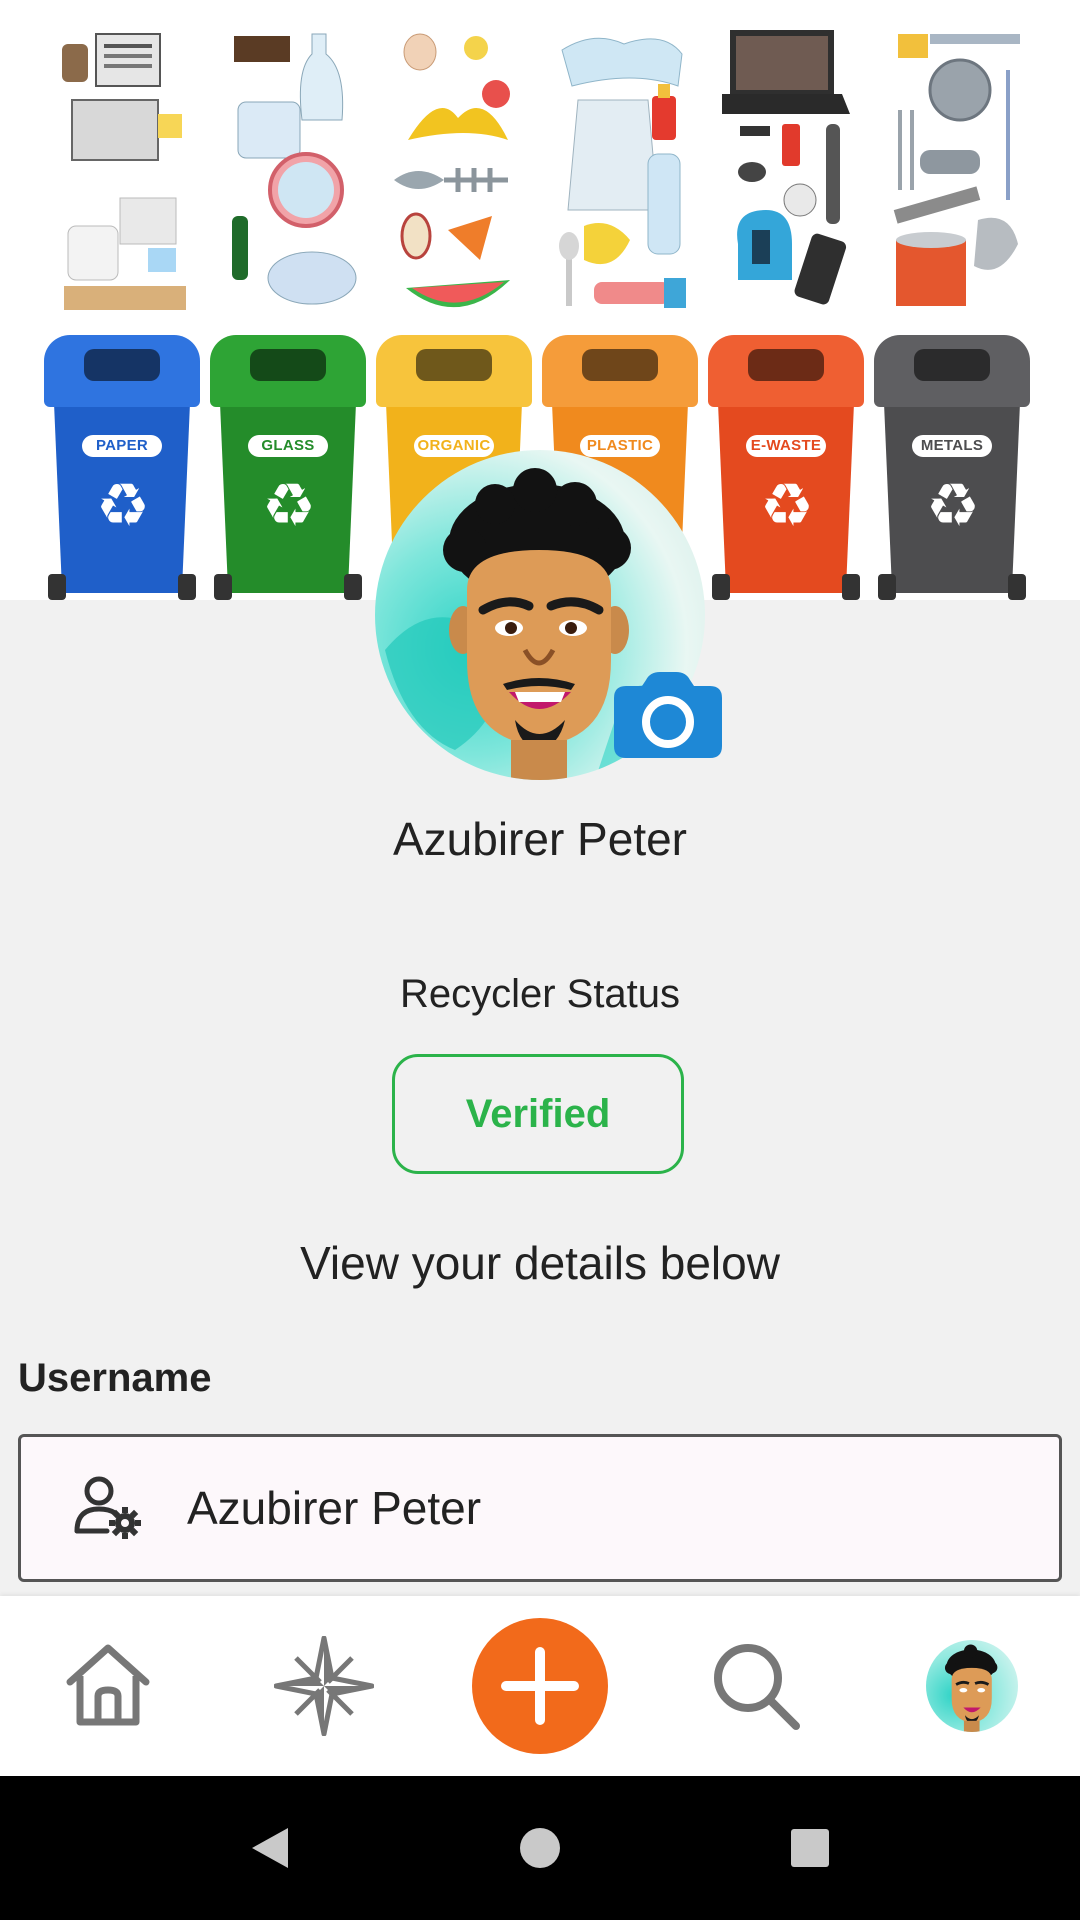 This screenshot has height=1920, width=1080. I want to click on camera-icon, so click(668, 715).